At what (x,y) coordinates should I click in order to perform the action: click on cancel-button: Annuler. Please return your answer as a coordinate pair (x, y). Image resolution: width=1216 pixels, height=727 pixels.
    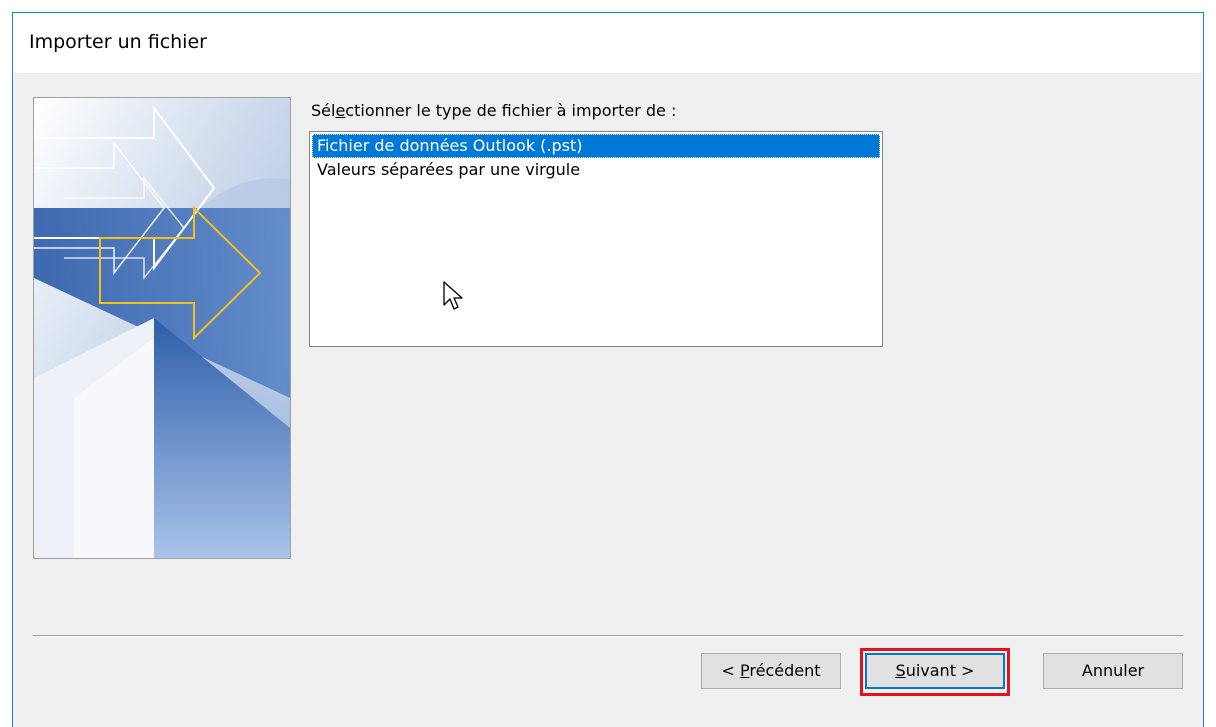
    Looking at the image, I should click on (1113, 671).